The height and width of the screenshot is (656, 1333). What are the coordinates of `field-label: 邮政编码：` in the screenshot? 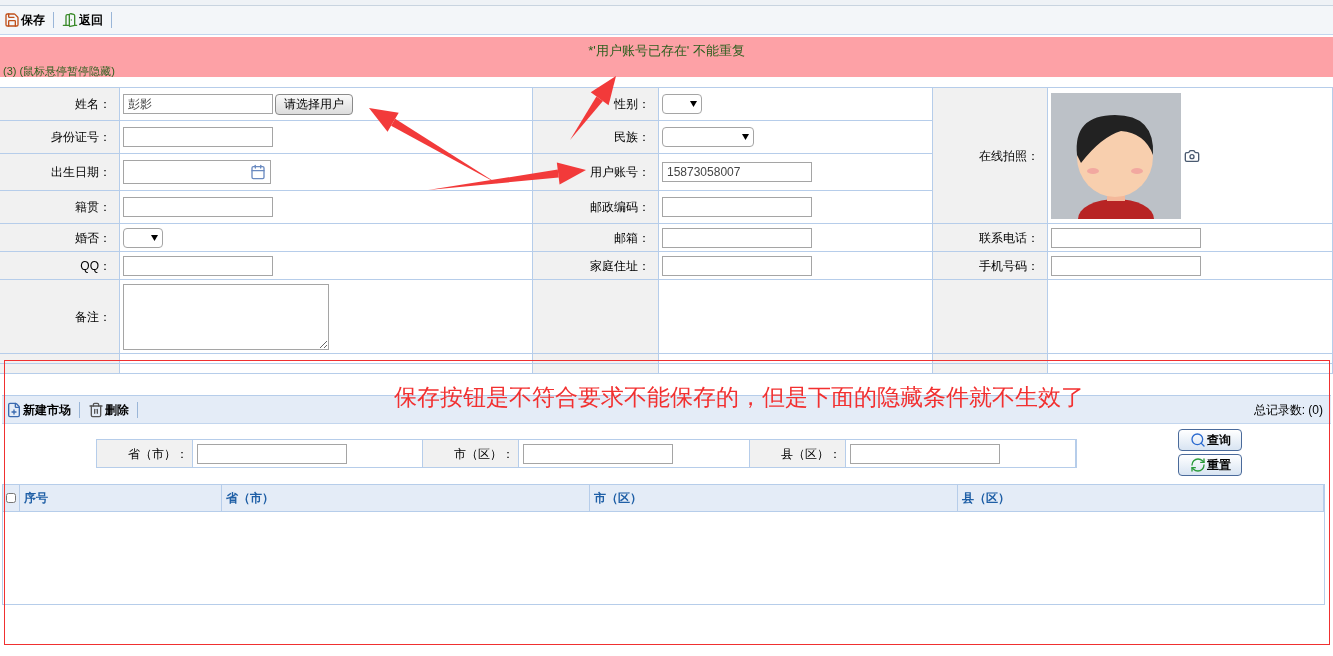 It's located at (620, 207).